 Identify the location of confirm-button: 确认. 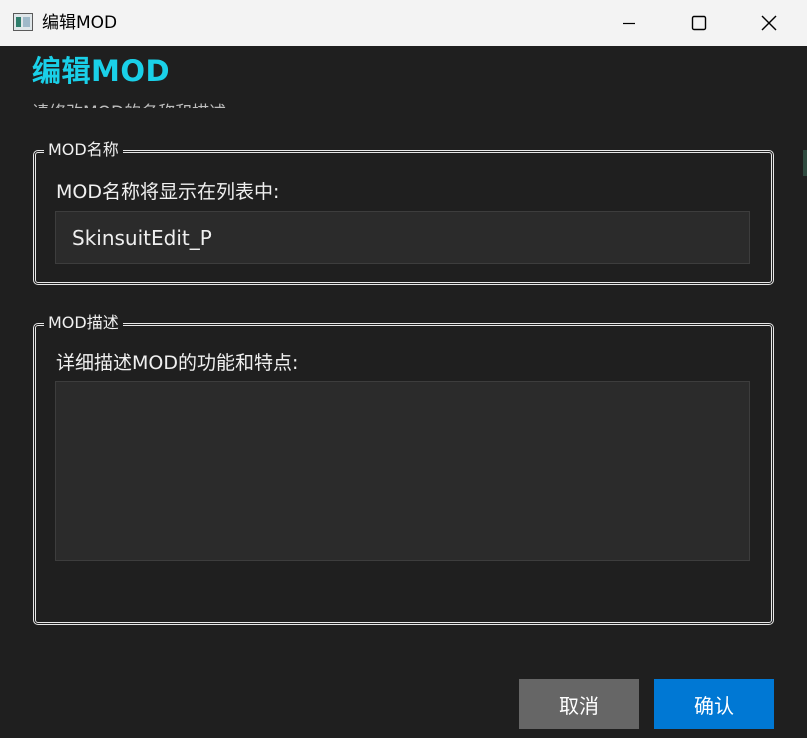
(714, 704).